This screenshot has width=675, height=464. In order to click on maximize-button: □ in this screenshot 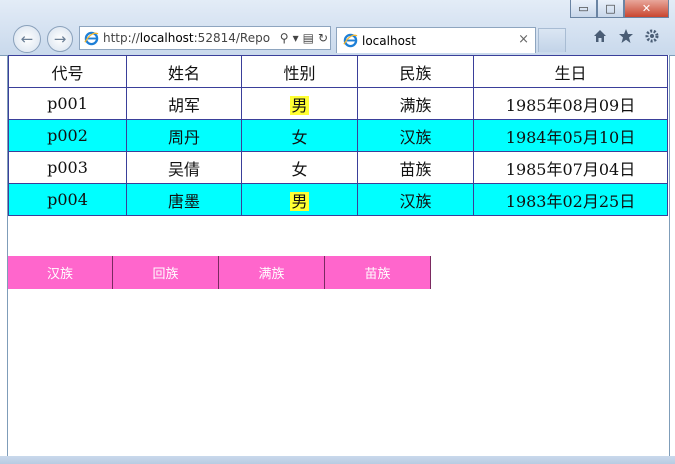, I will do `click(610, 9)`.